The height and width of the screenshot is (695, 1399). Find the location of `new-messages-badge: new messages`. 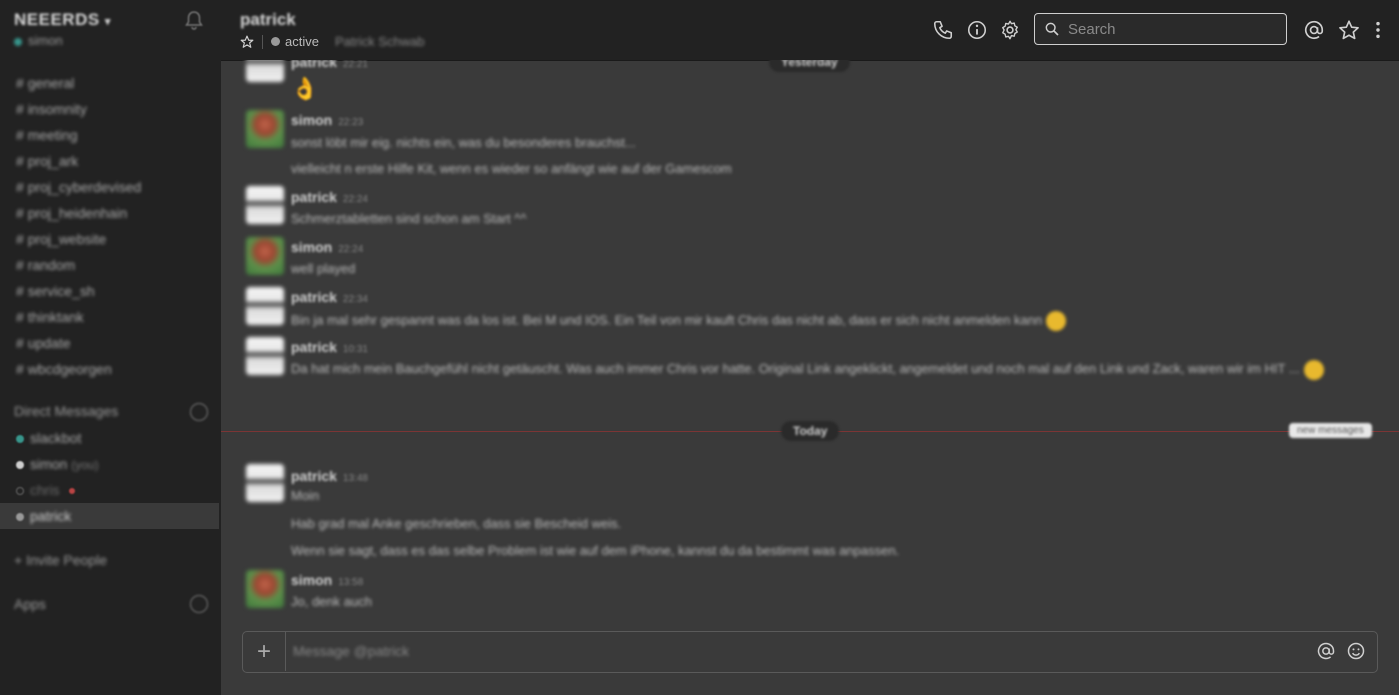

new-messages-badge: new messages is located at coordinates (1330, 430).